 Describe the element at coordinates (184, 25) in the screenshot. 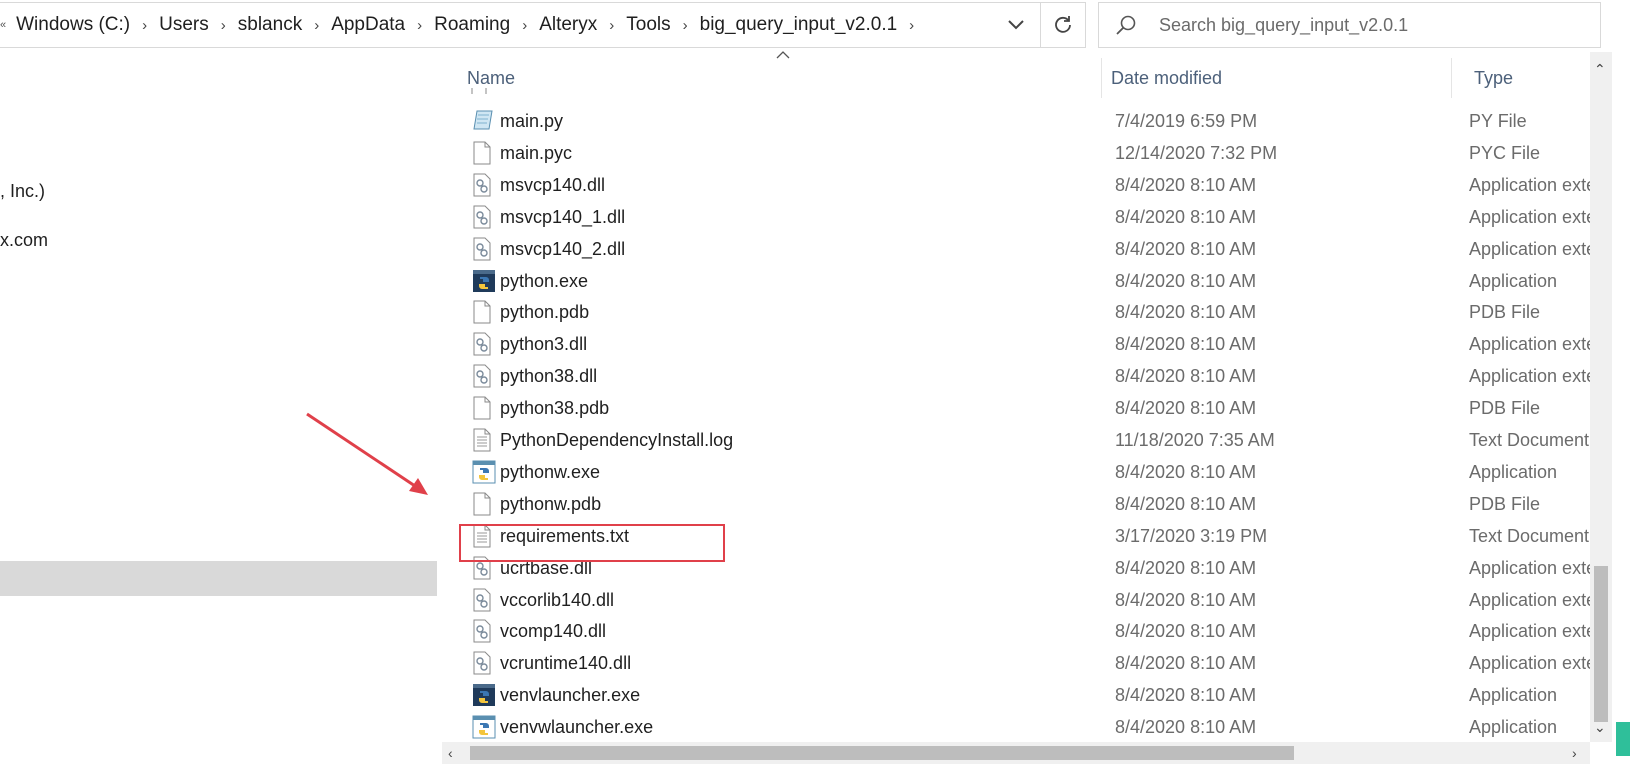

I see `breadcrumb-item: Users` at that location.